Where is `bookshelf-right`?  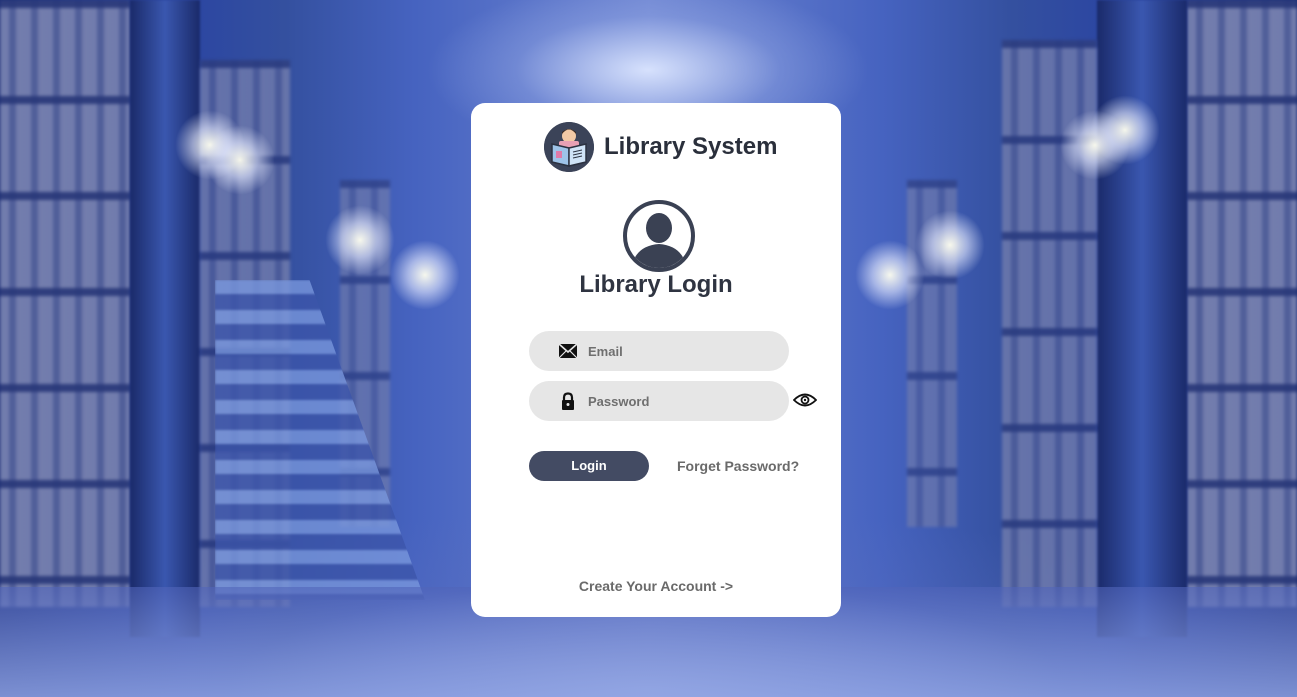
bookshelf-right is located at coordinates (1242, 303).